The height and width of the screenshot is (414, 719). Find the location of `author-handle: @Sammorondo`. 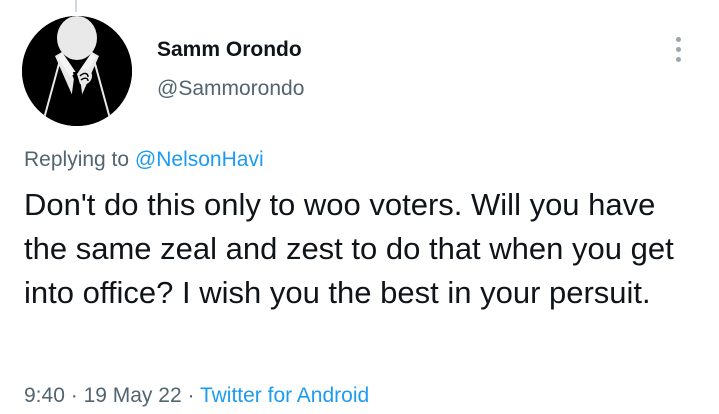

author-handle: @Sammorondo is located at coordinates (230, 89).